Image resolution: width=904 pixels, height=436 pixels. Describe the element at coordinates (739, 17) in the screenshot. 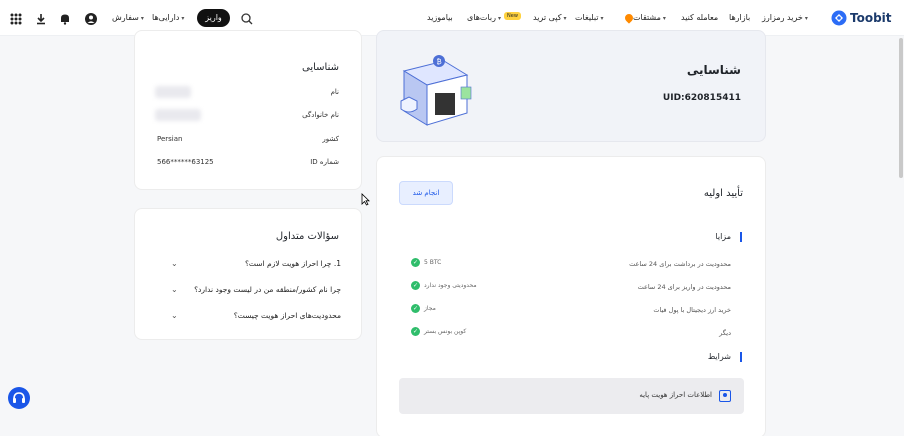

I see `nav-markets: بازارها` at that location.